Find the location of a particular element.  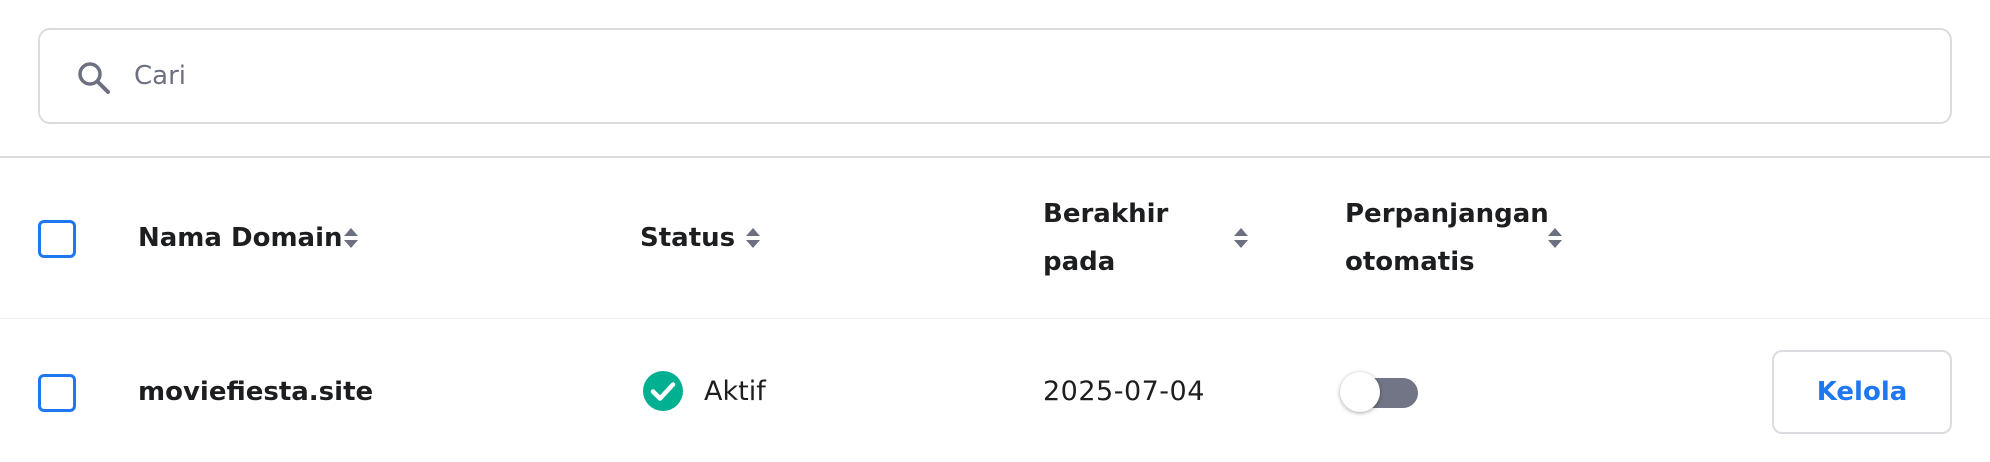

toggle-knob is located at coordinates (1360, 392).